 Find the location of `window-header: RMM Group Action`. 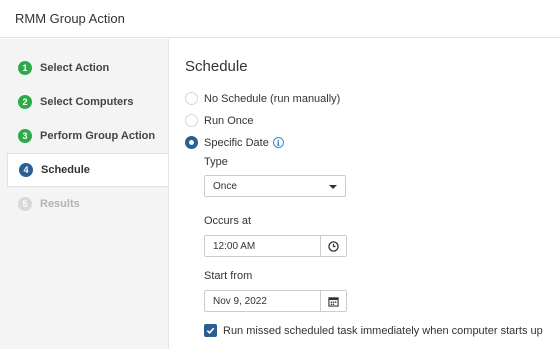

window-header: RMM Group Action is located at coordinates (280, 19).